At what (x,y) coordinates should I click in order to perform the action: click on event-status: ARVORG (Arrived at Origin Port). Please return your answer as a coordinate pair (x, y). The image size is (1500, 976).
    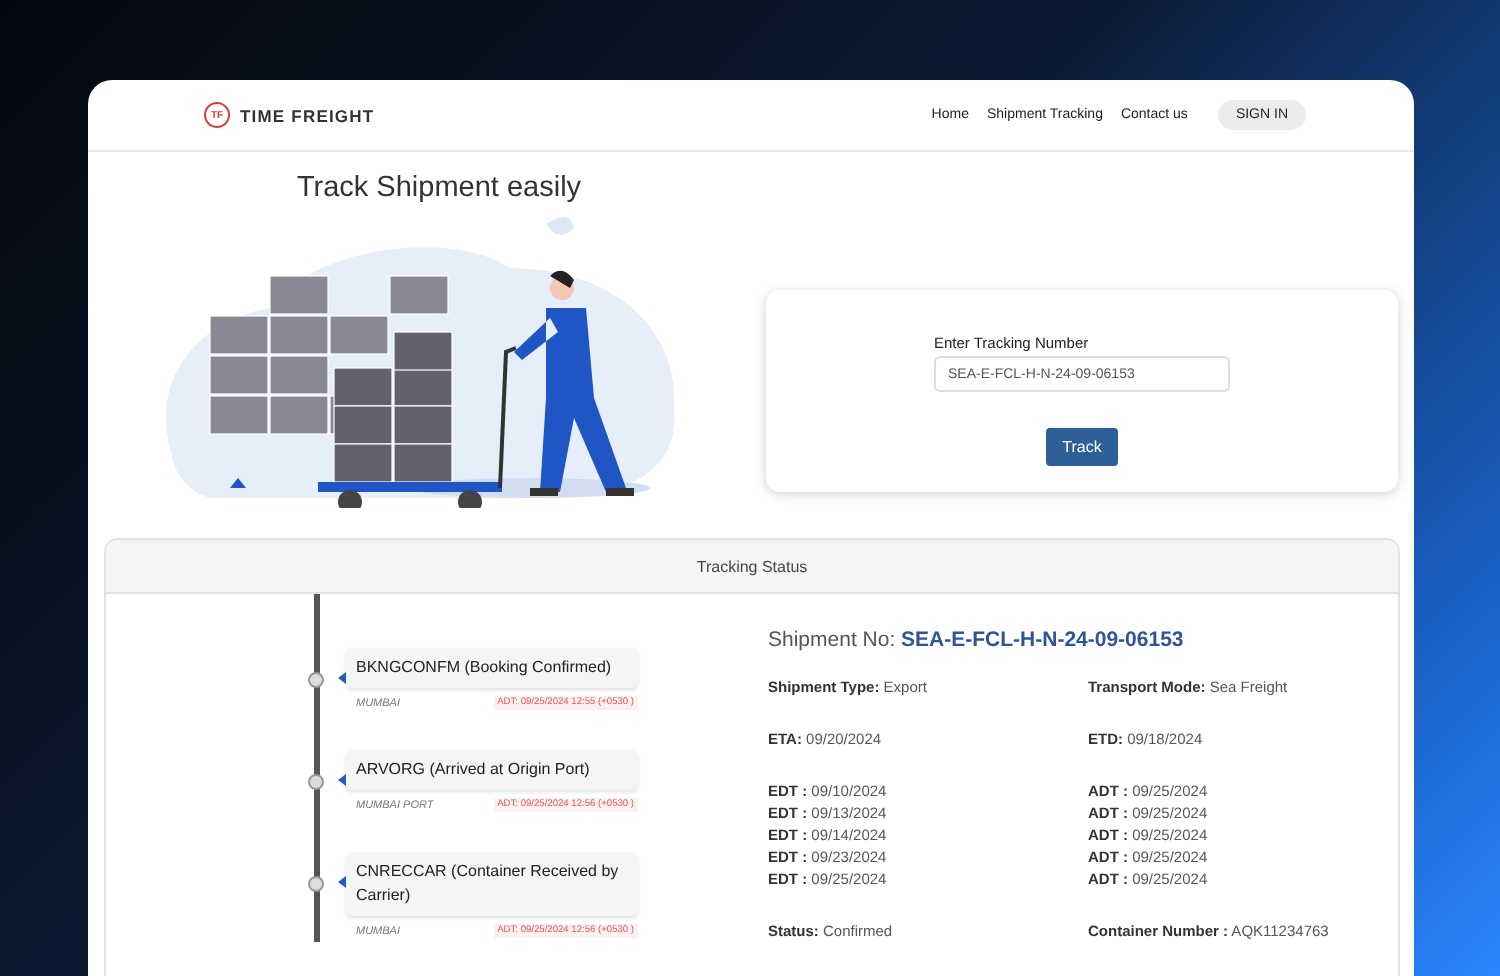
    Looking at the image, I should click on (492, 770).